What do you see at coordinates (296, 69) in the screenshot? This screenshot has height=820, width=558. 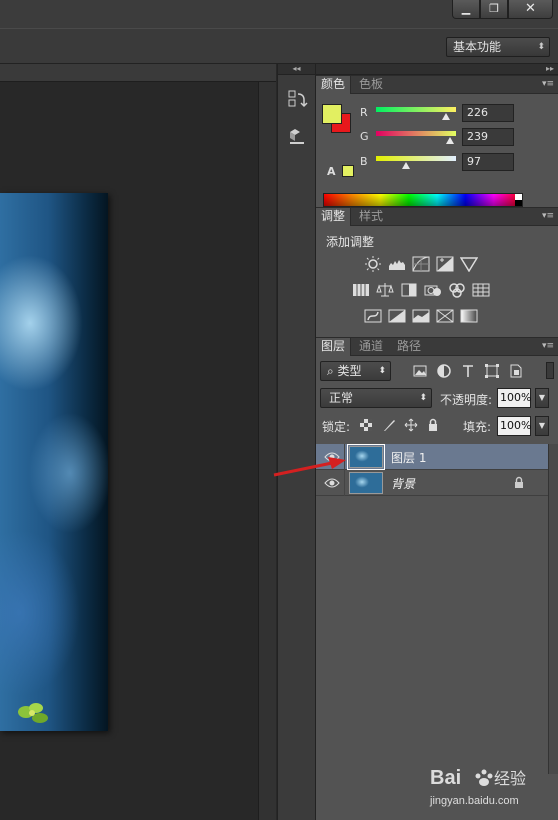 I see `collapse-strip-icon: ◂◂` at bounding box center [296, 69].